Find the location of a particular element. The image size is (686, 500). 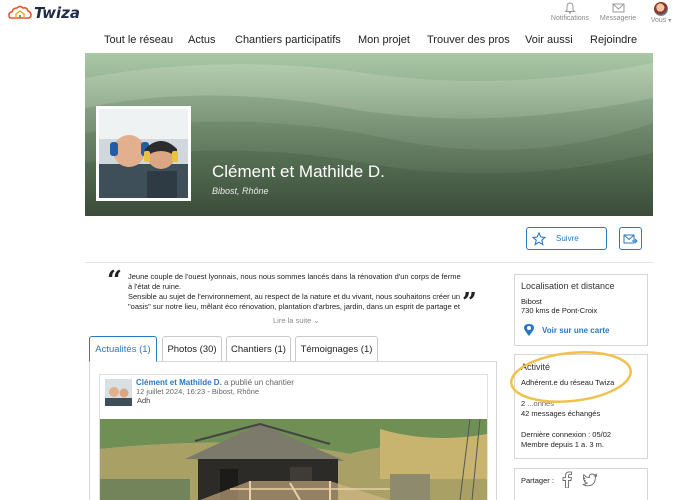

member-since: Membre depuis 1 a. 3 m. is located at coordinates (562, 444).